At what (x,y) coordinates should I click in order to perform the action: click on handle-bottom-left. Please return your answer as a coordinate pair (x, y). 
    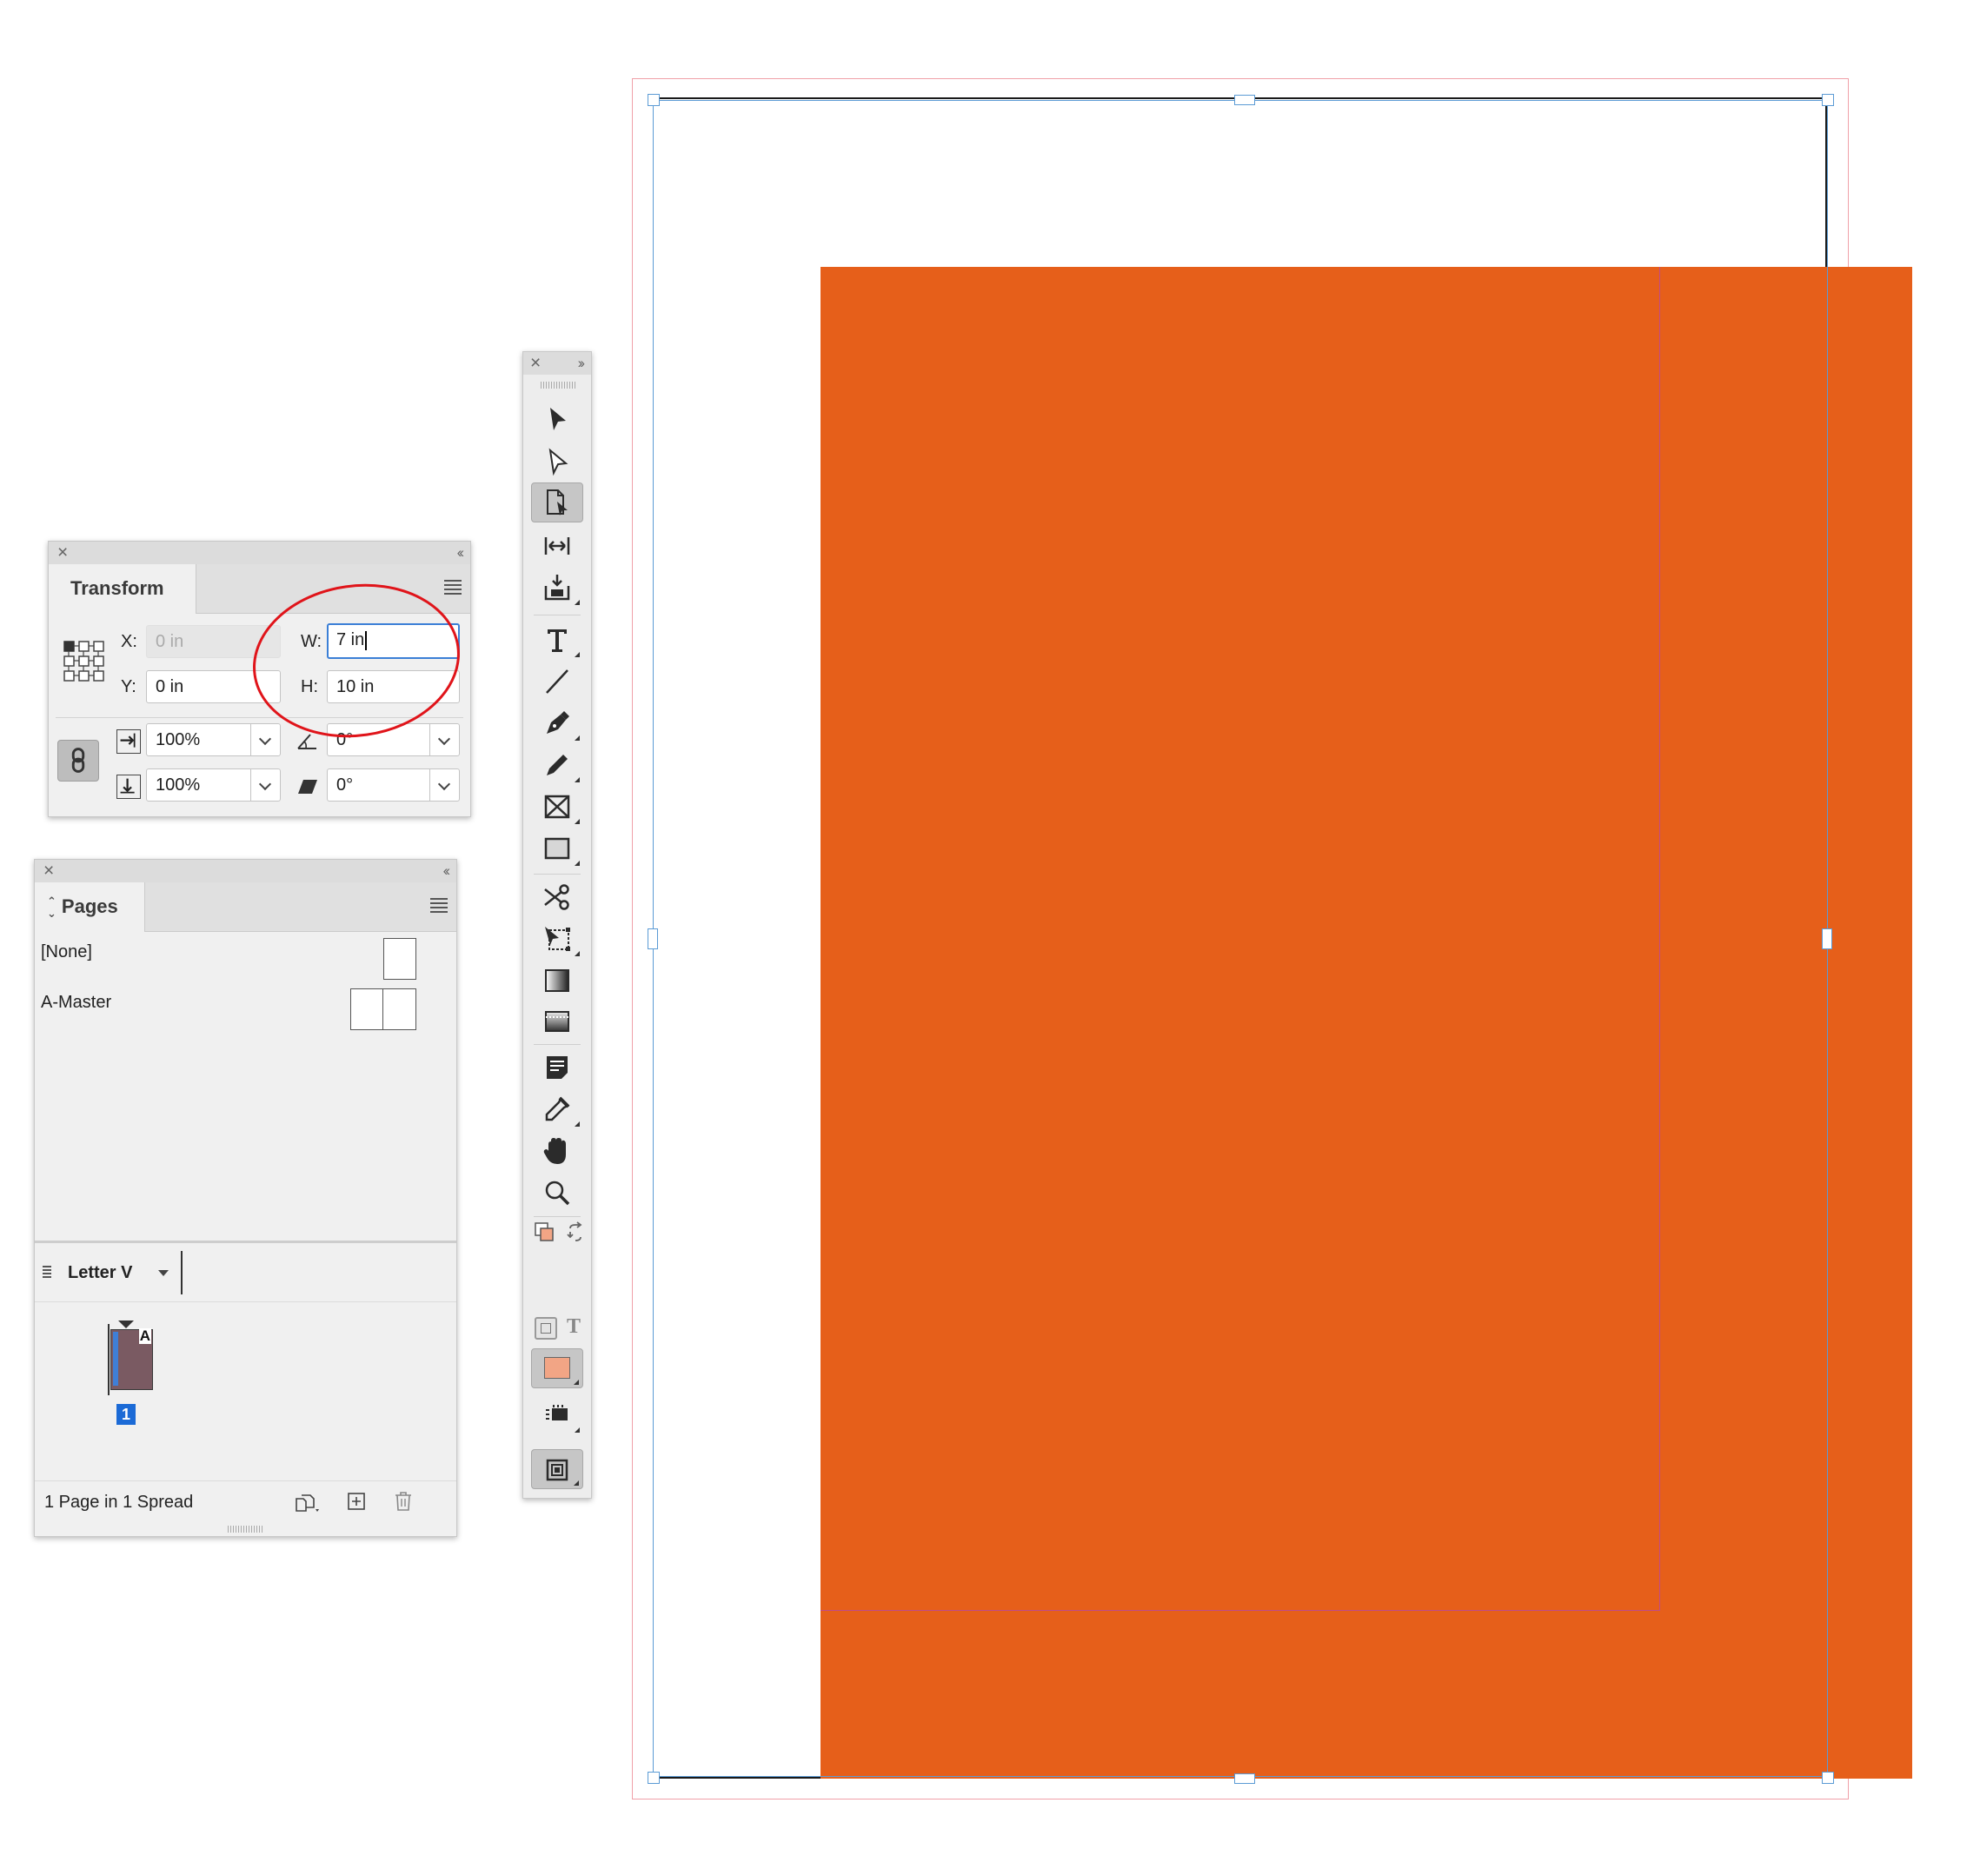
    Looking at the image, I should click on (654, 1778).